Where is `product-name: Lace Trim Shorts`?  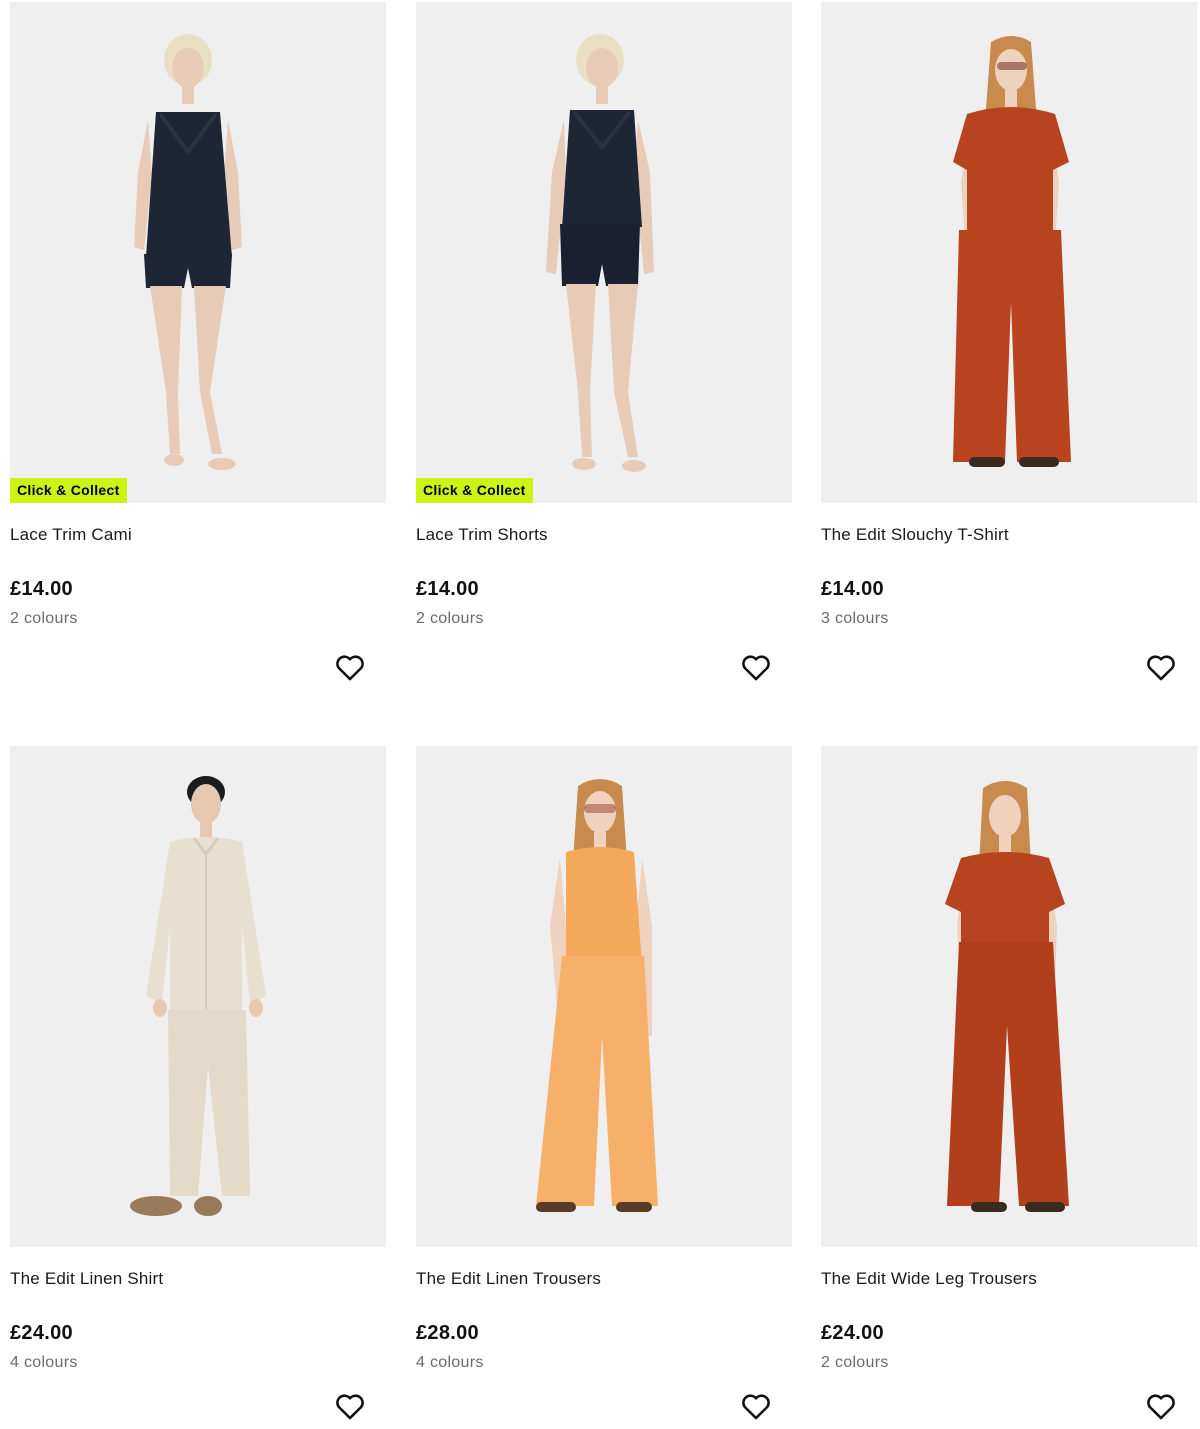
product-name: Lace Trim Shorts is located at coordinates (482, 535).